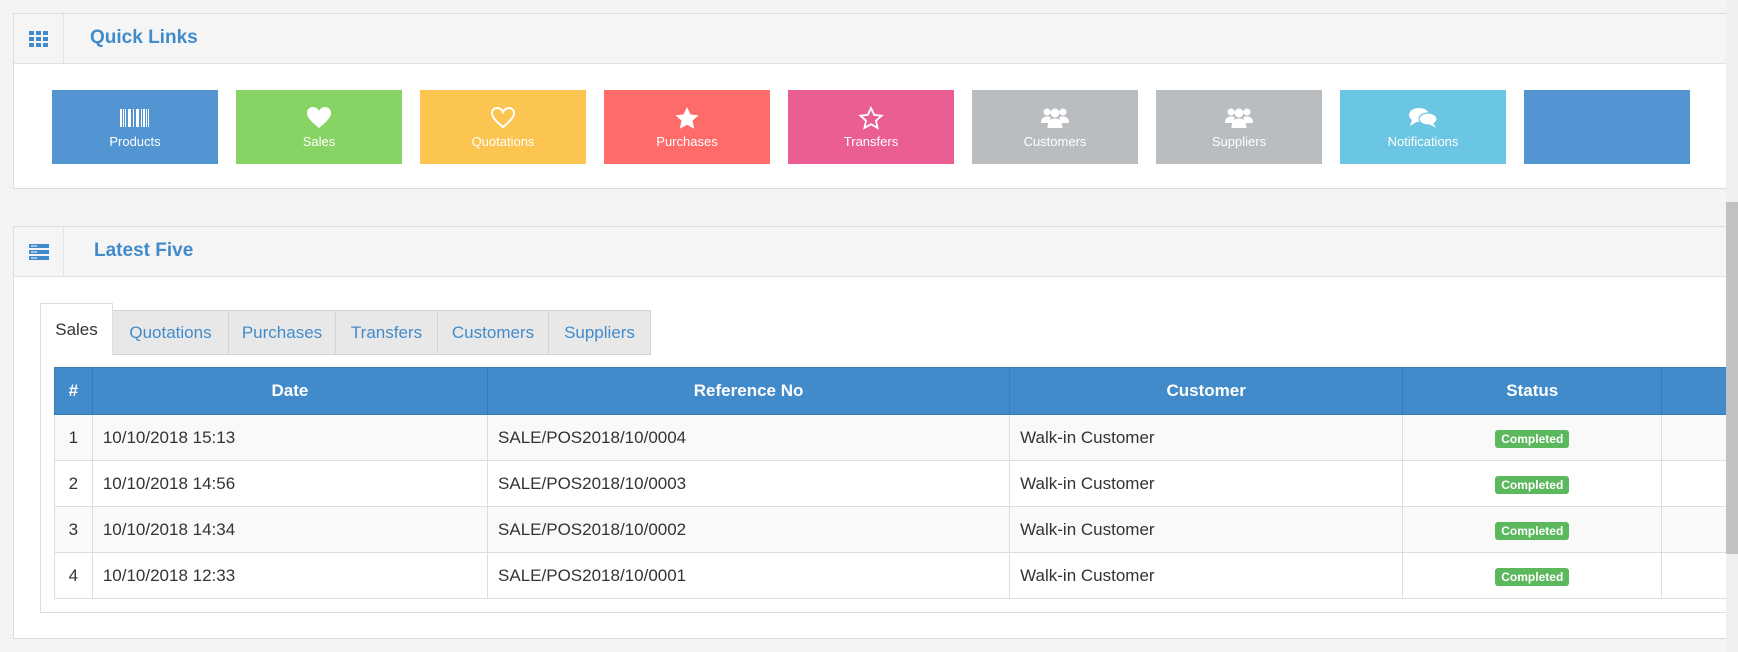 This screenshot has height=652, width=1738. What do you see at coordinates (39, 38) in the screenshot?
I see `grid-icon` at bounding box center [39, 38].